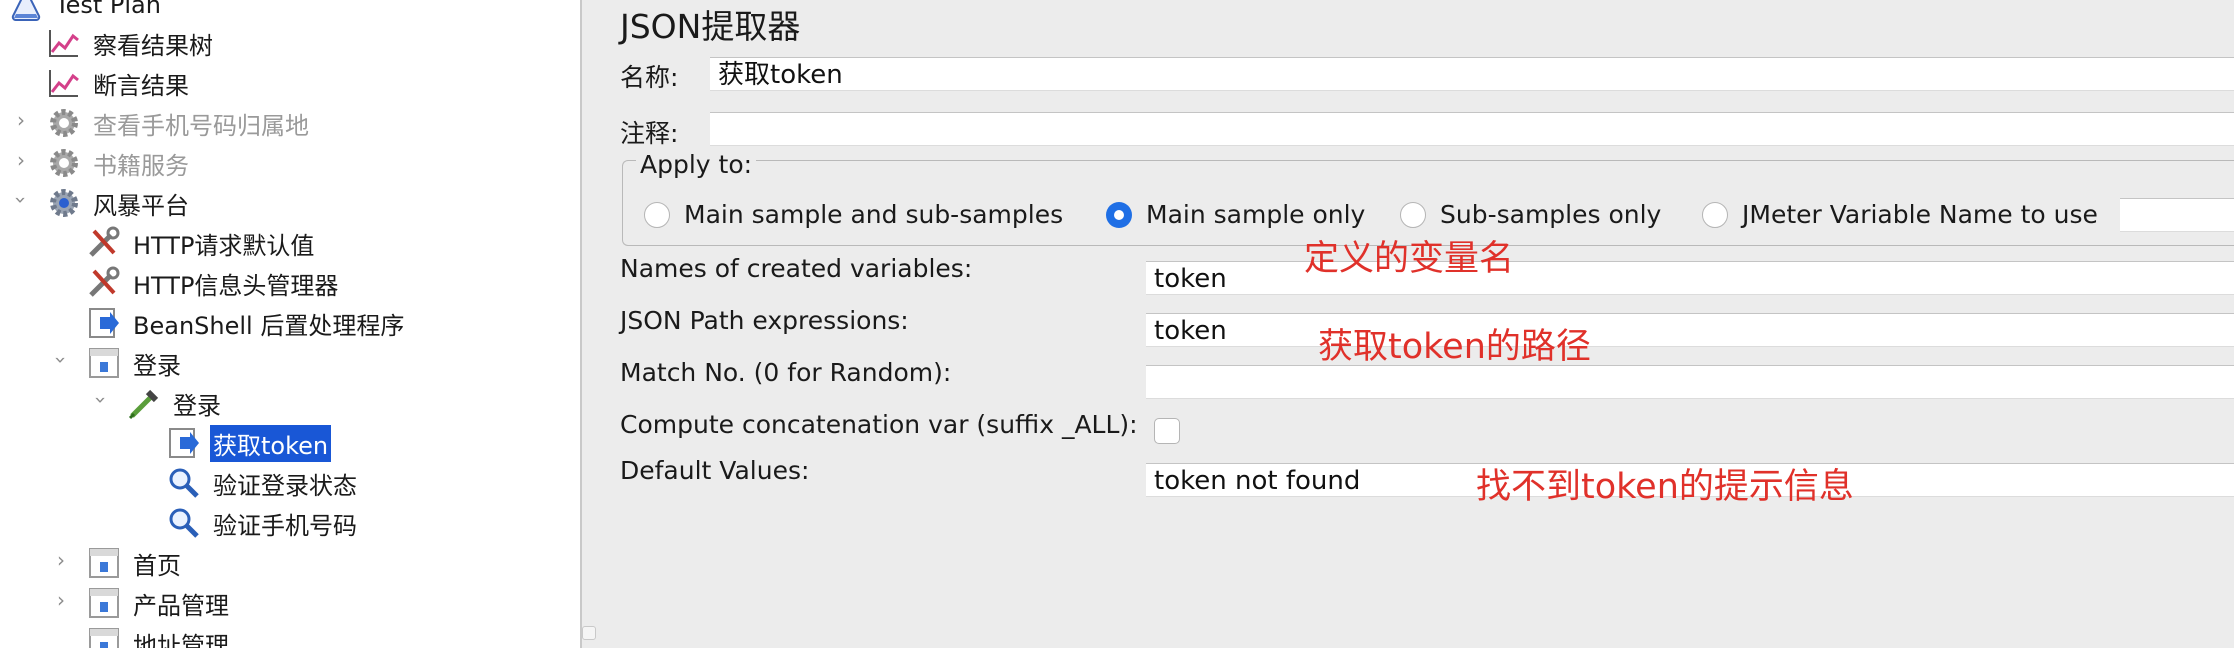 This screenshot has height=648, width=2234. I want to click on radio-label: Sub-samples only, so click(1551, 214).